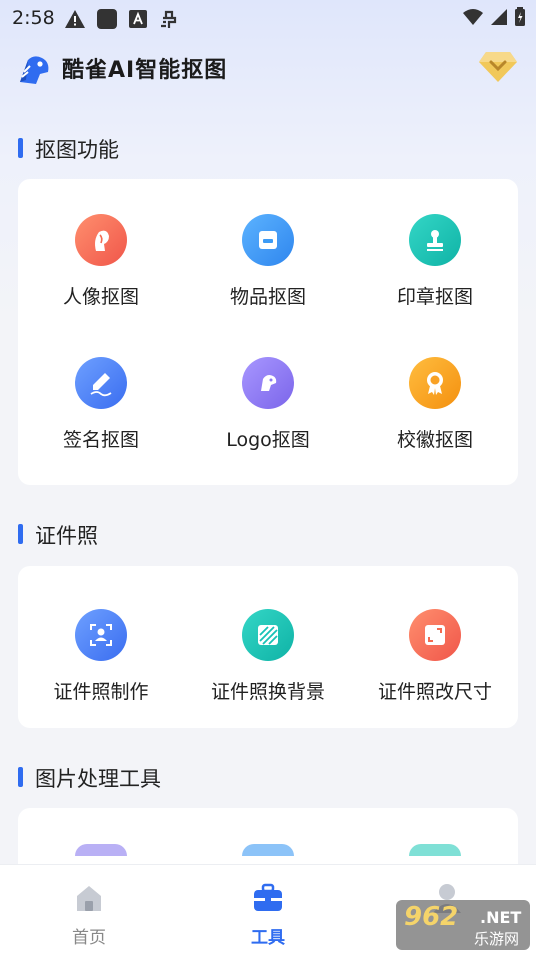  What do you see at coordinates (267, 692) in the screenshot?
I see `grid-item-label: 证件照换背景` at bounding box center [267, 692].